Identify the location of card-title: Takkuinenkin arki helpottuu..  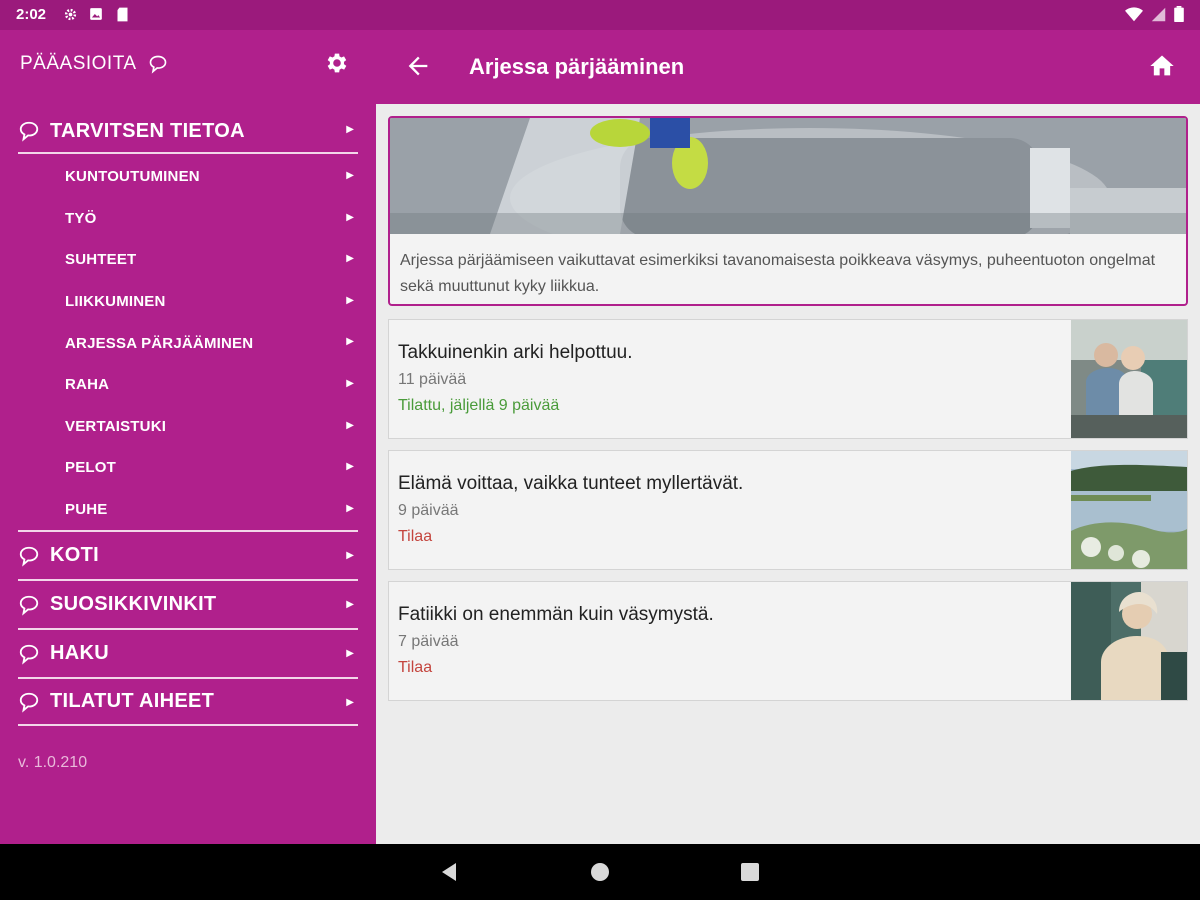
(515, 352).